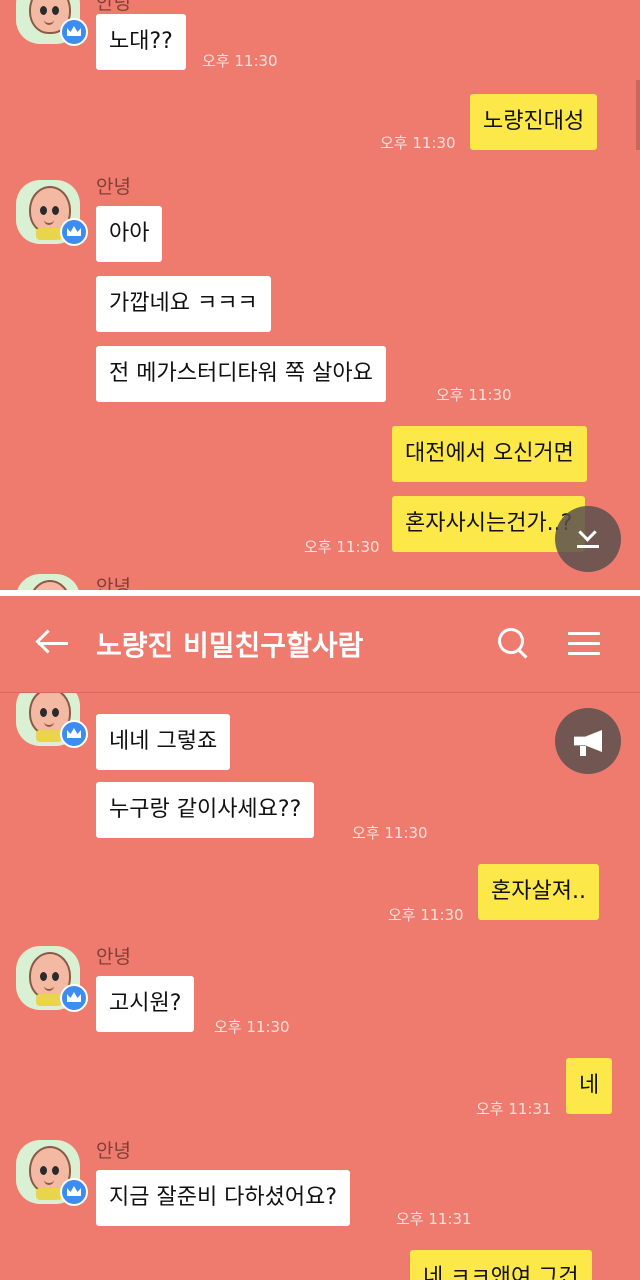 The height and width of the screenshot is (1280, 640). I want to click on message-incoming: 고시원?, so click(145, 1004).